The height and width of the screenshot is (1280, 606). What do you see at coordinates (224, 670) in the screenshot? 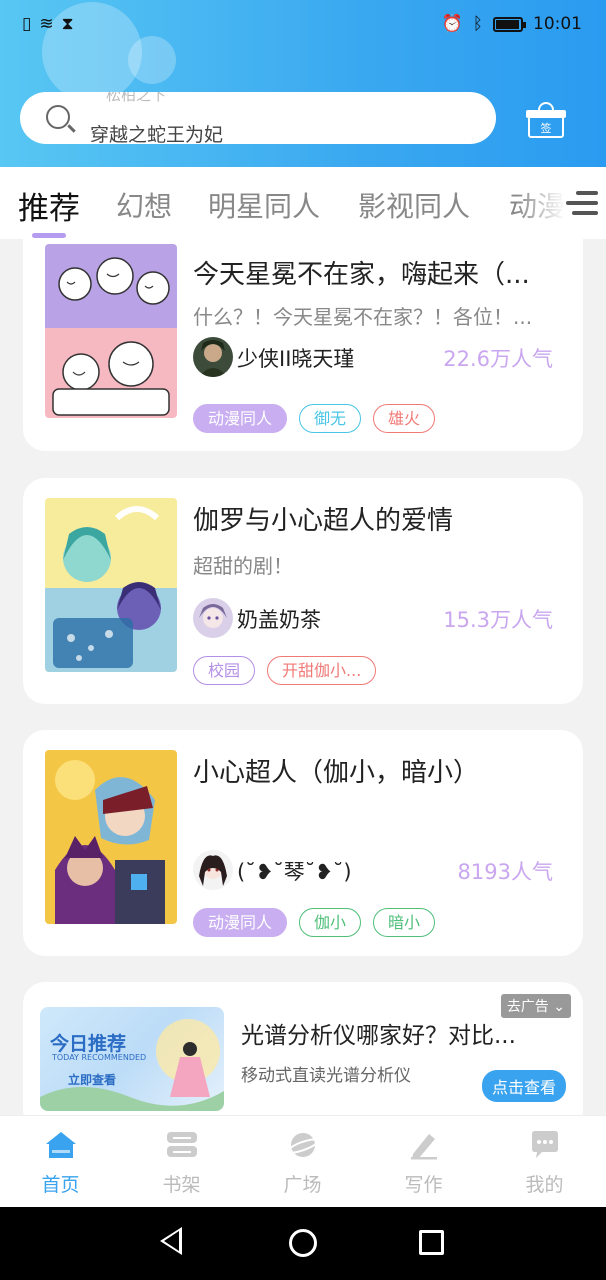
I see `tag: 校园` at bounding box center [224, 670].